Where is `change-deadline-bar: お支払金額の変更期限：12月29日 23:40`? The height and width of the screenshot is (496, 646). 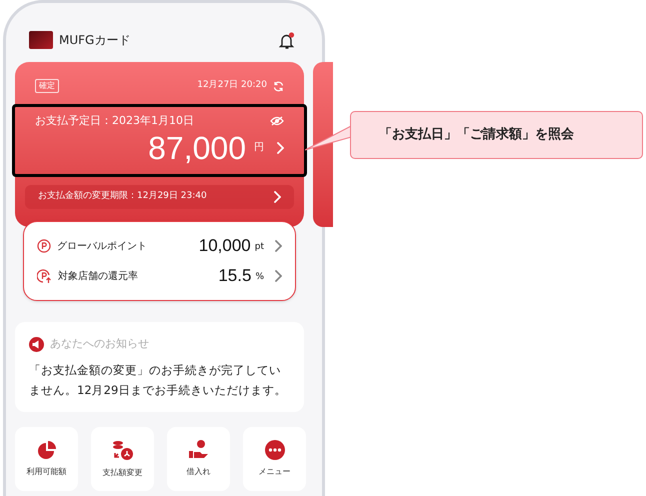 change-deadline-bar: お支払金額の変更期限：12月29日 23:40 is located at coordinates (159, 197).